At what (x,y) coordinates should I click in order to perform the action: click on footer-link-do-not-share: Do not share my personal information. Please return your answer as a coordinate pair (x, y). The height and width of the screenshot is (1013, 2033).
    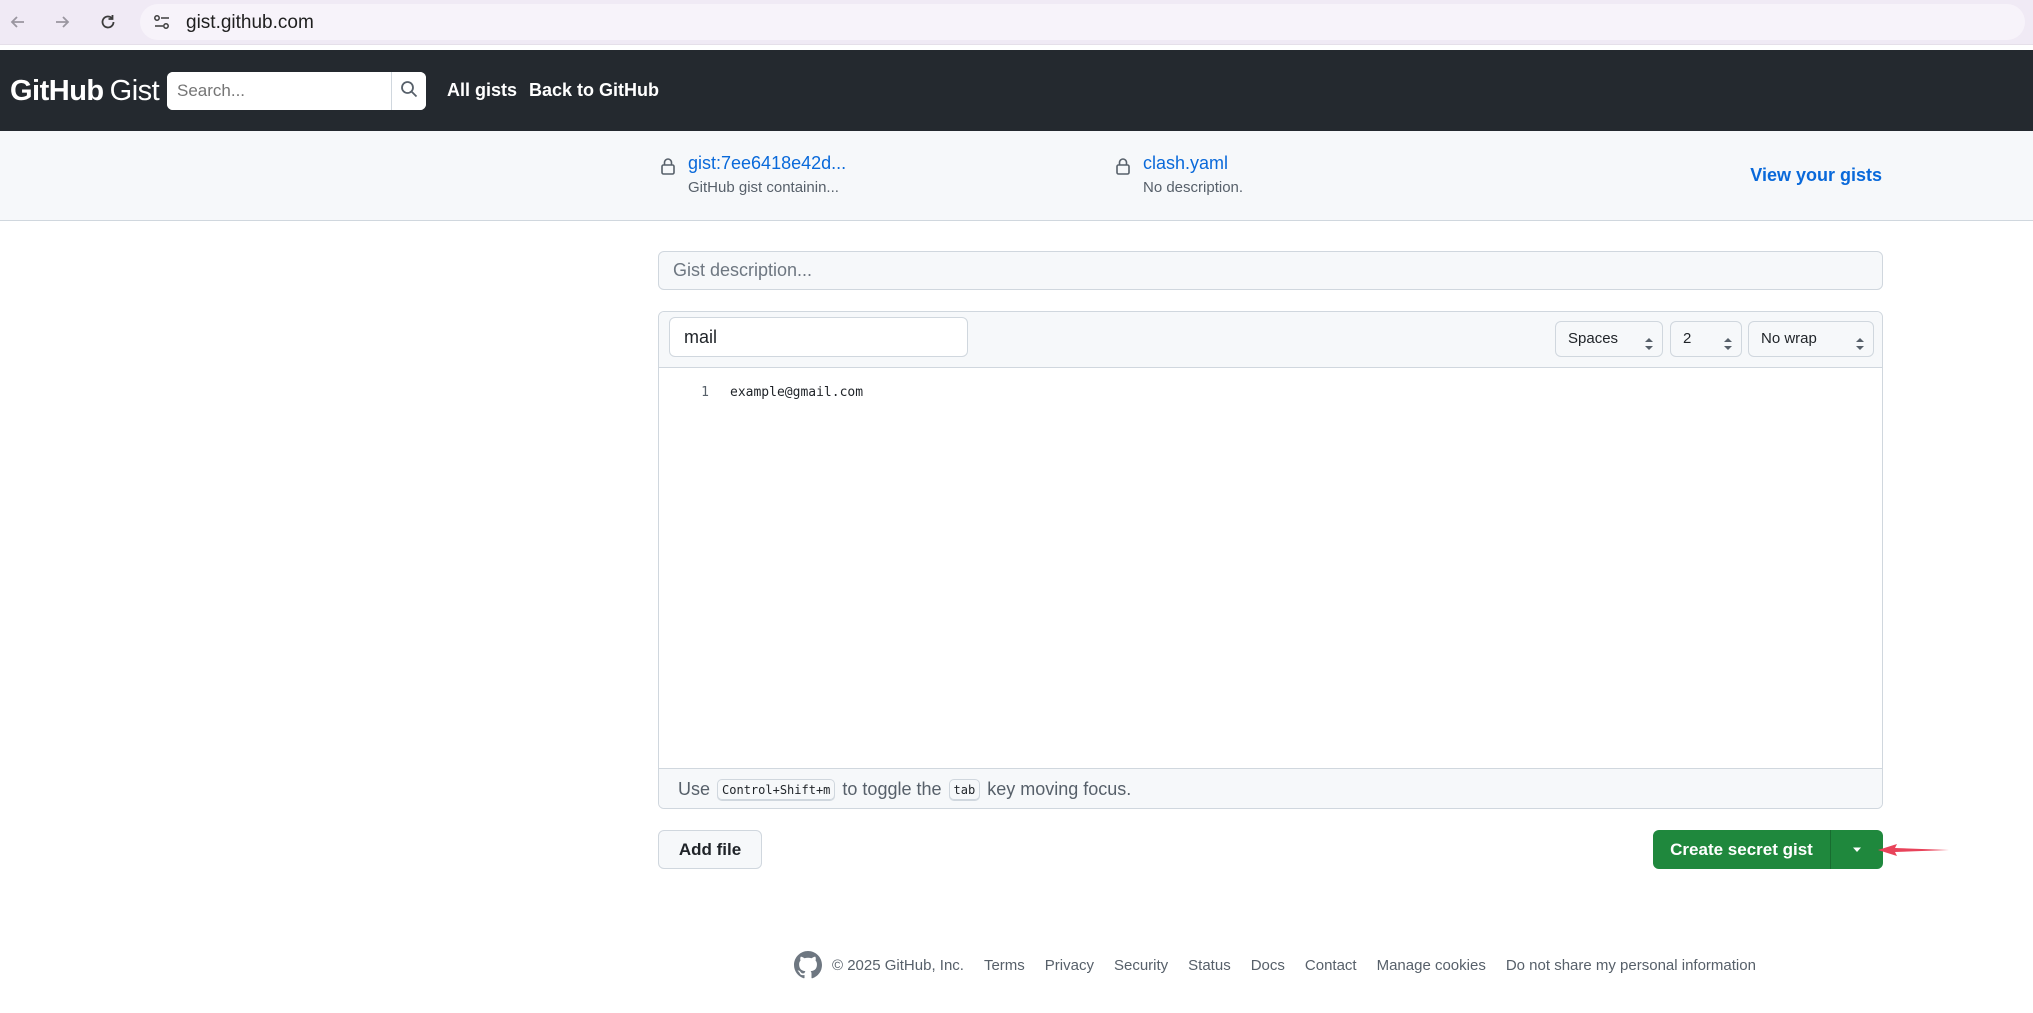
    Looking at the image, I should click on (1631, 965).